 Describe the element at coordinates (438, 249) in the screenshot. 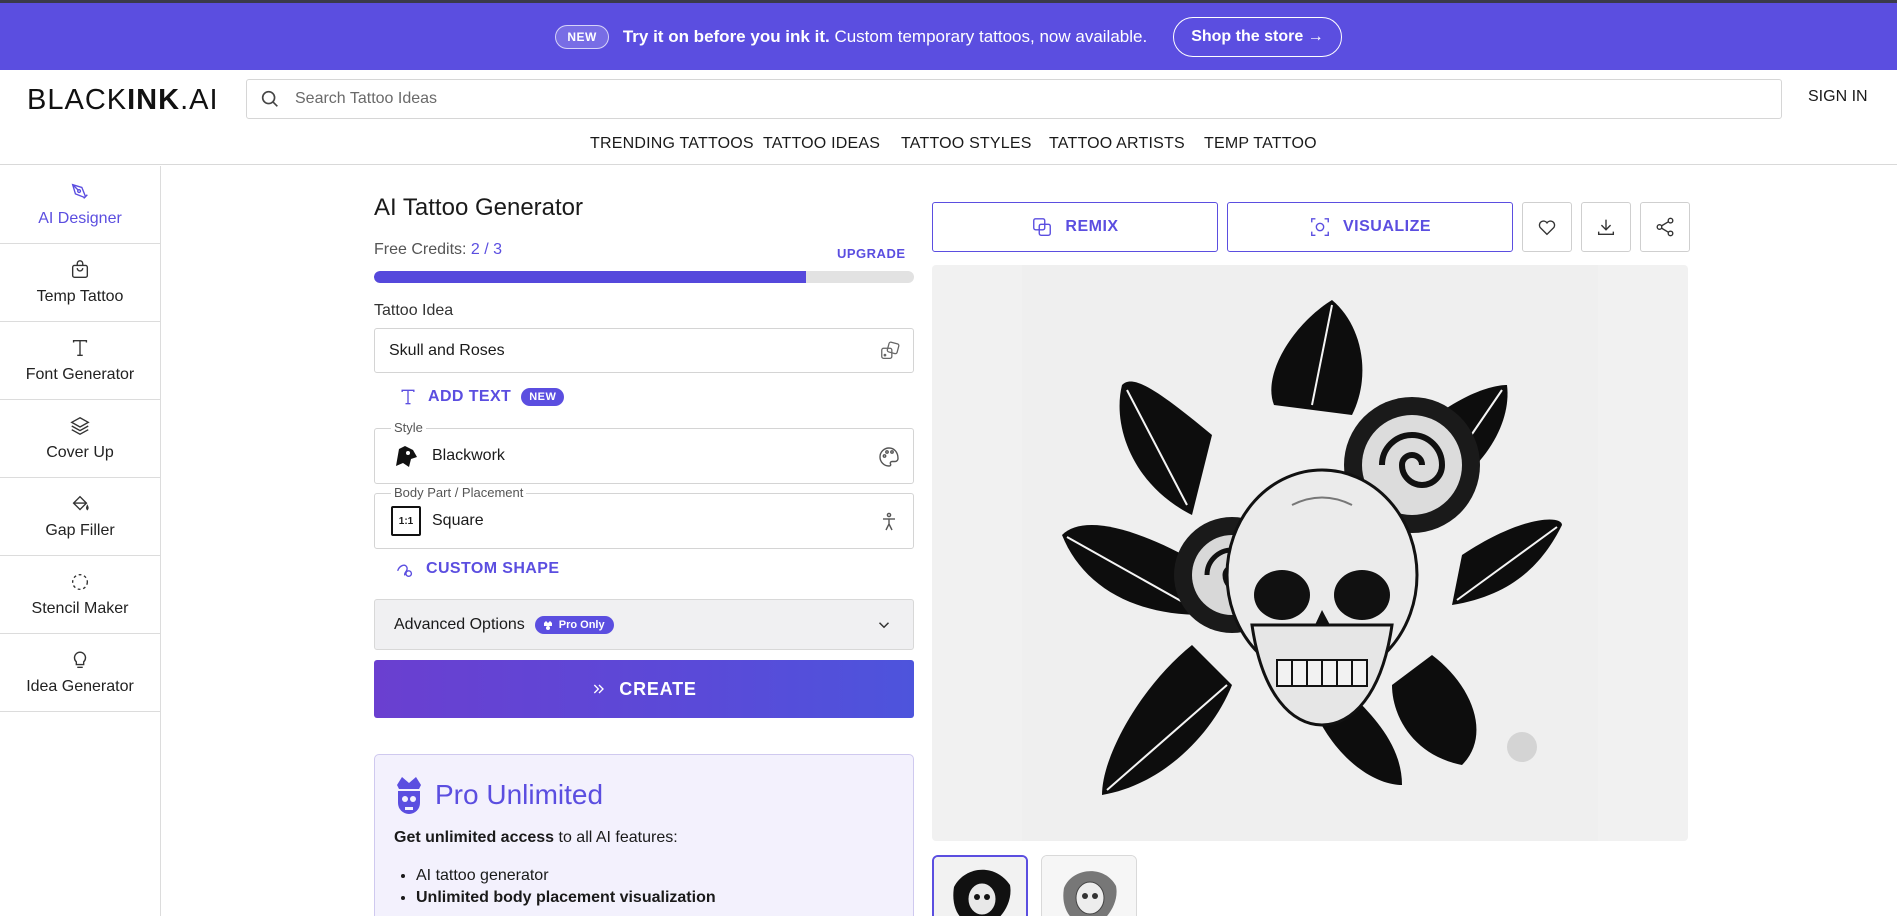

I see `credits-label: Free Credits: 2 / 3` at that location.